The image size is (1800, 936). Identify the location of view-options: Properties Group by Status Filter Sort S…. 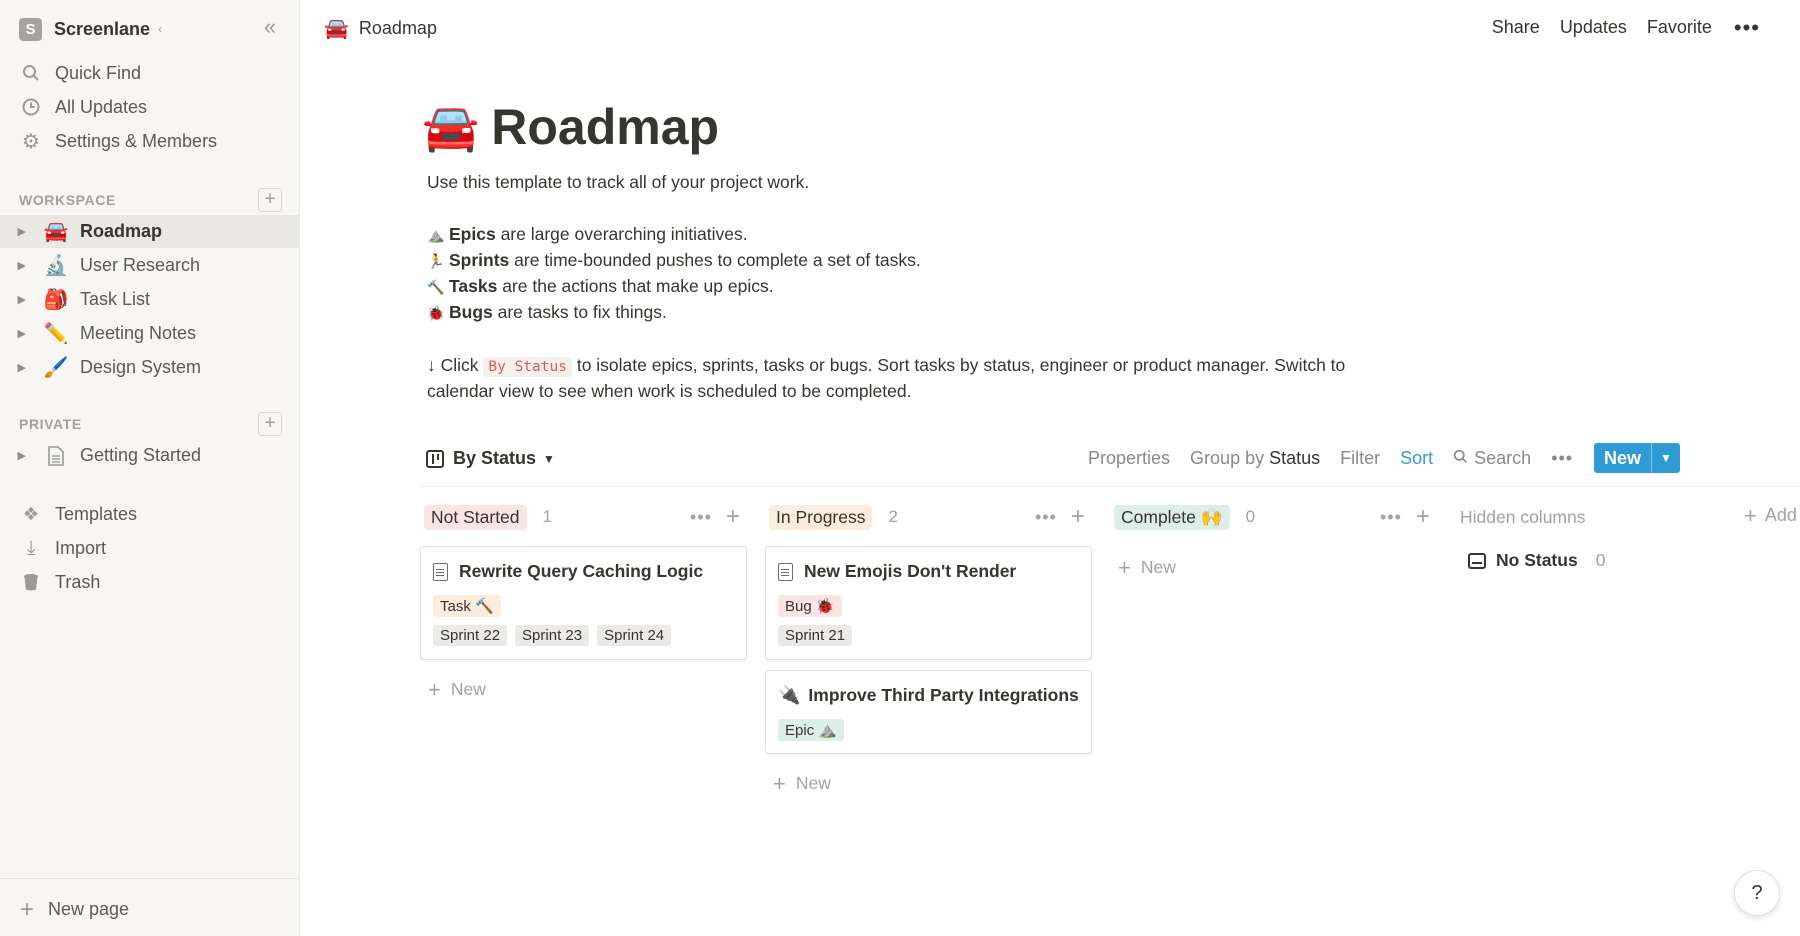
(1341, 458).